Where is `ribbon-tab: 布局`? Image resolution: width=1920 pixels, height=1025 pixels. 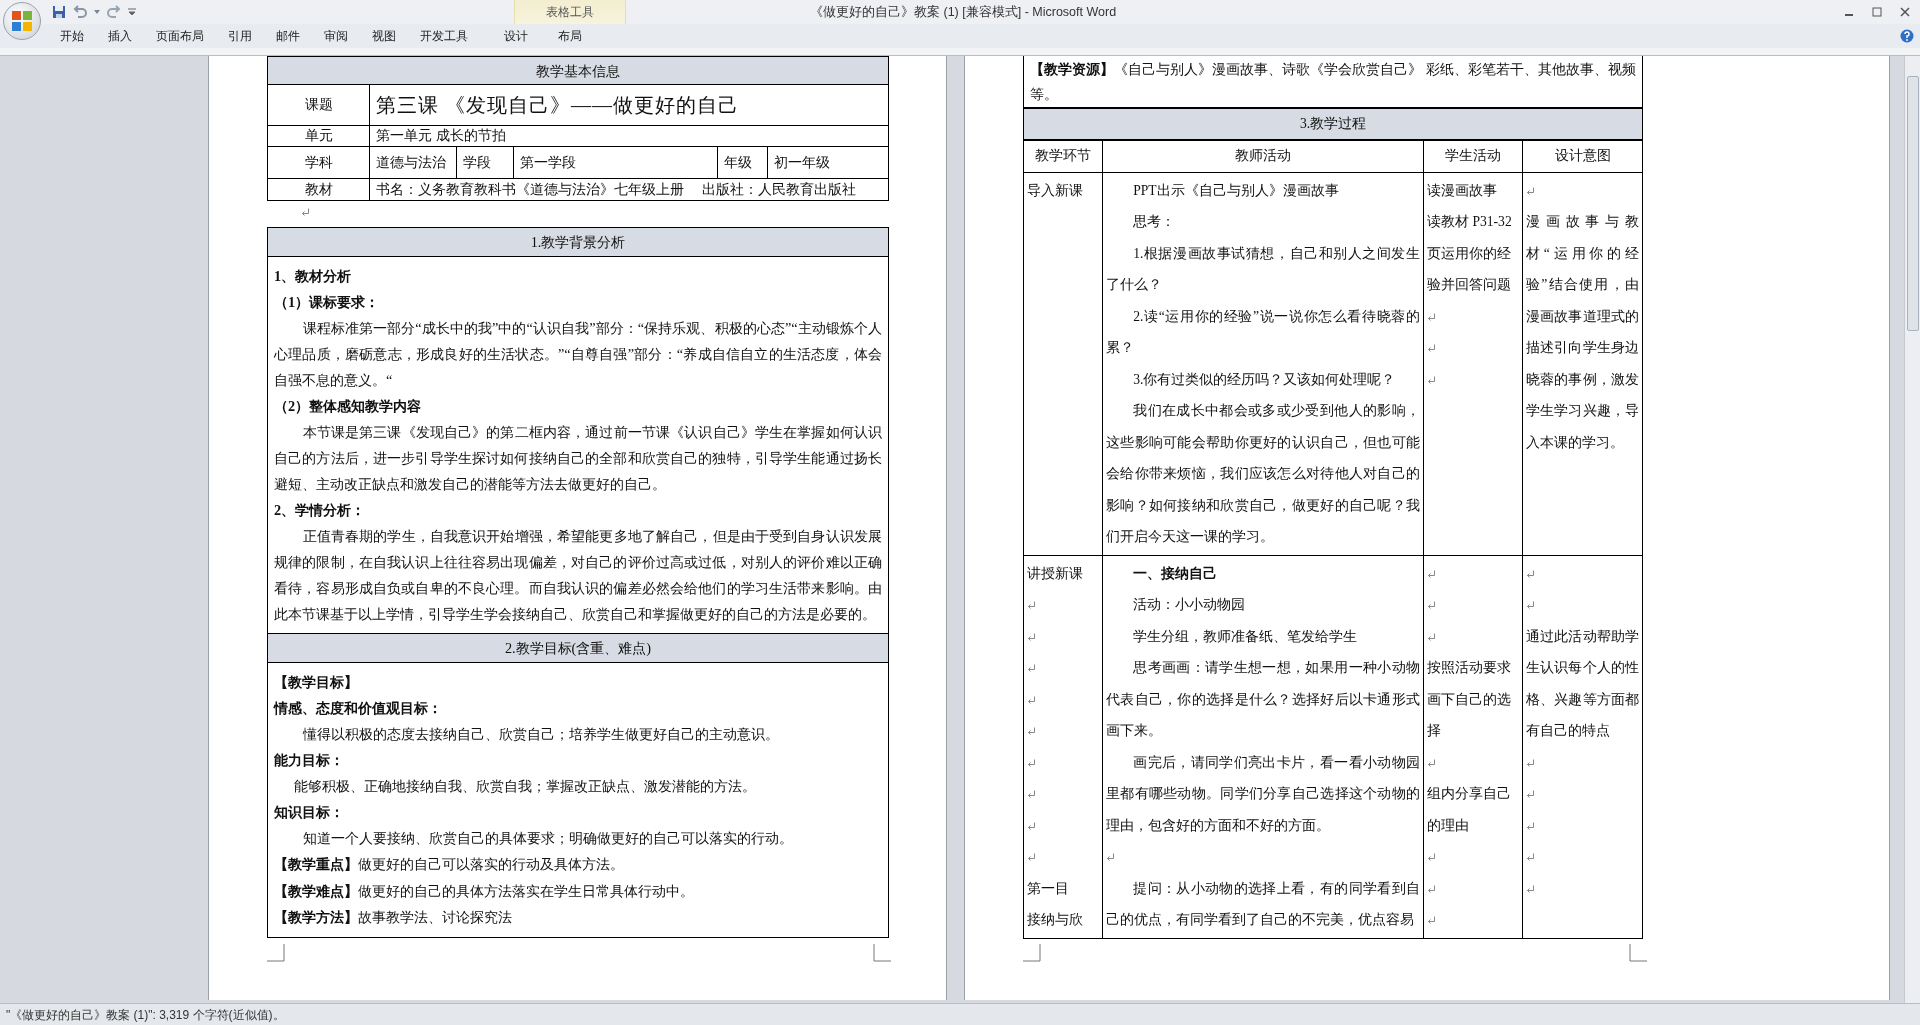
ribbon-tab: 布局 is located at coordinates (570, 36).